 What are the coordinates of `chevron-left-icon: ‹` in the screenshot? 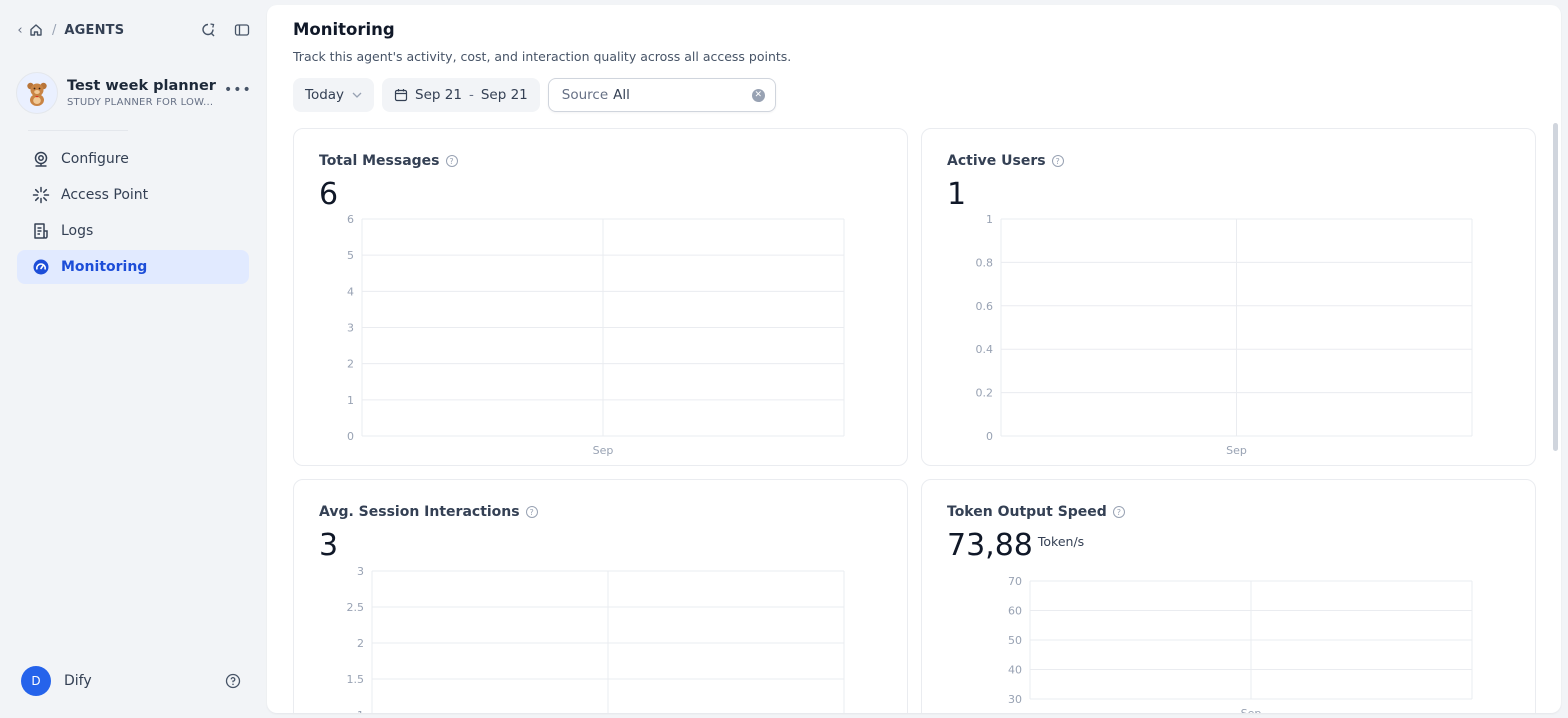 It's located at (20, 30).